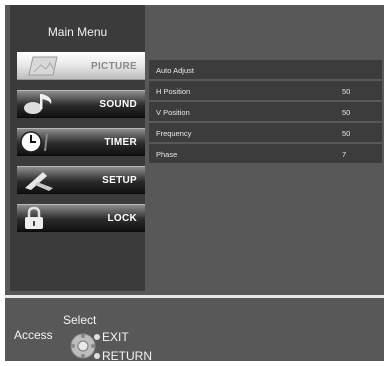 This screenshot has width=389, height=366. What do you see at coordinates (81, 180) in the screenshot?
I see `menu-item-setup: SETUP` at bounding box center [81, 180].